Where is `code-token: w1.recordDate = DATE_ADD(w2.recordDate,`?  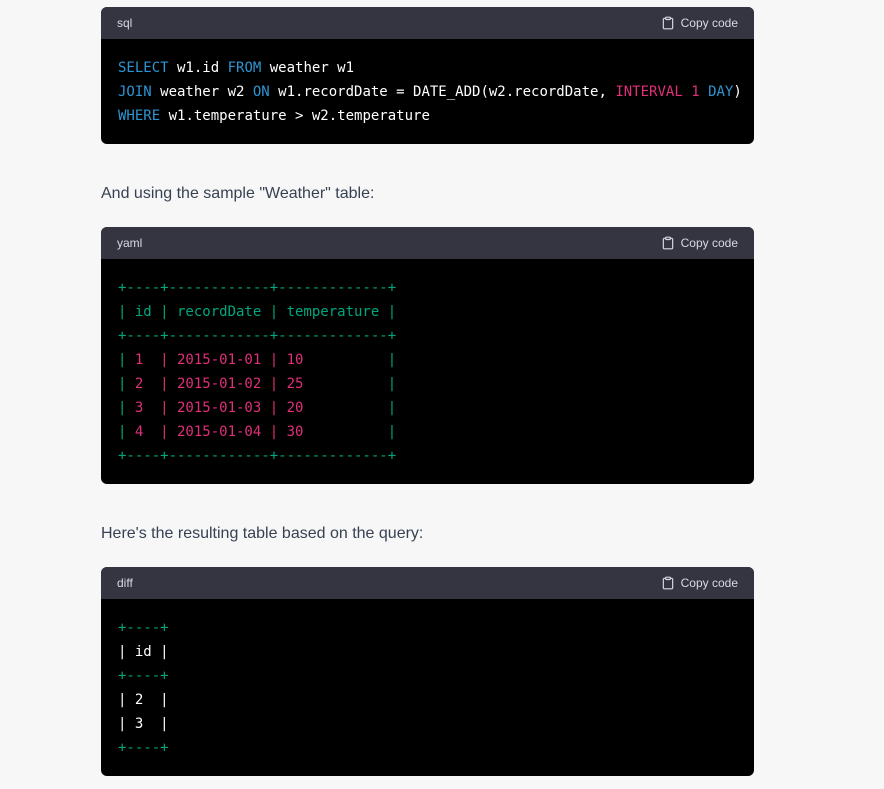
code-token: w1.recordDate = DATE_ADD(w2.recordDate, is located at coordinates (442, 92).